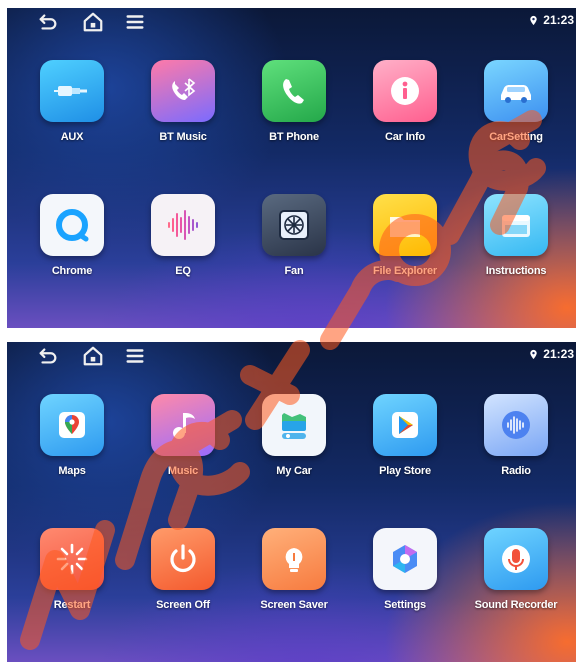  Describe the element at coordinates (294, 559) in the screenshot. I see `bulb-icon` at that location.